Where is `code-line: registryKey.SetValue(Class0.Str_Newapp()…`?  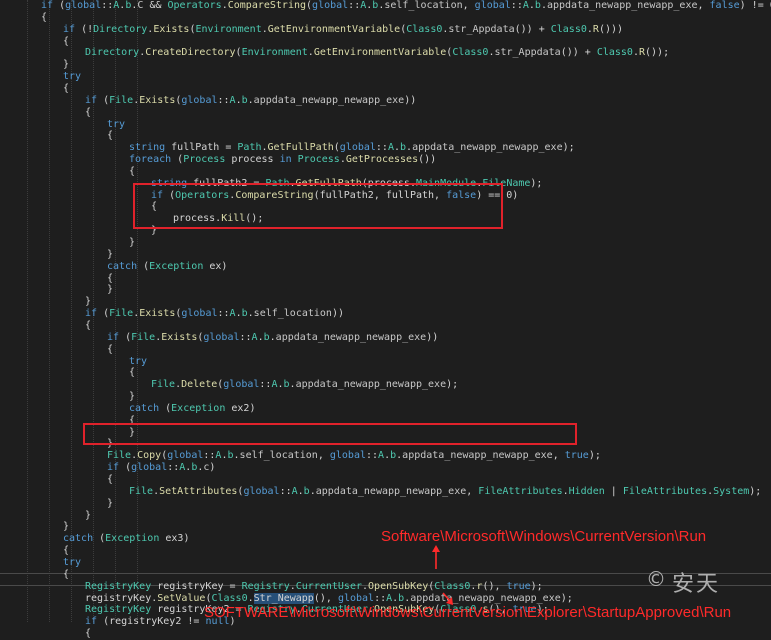
code-line: registryKey.SetValue(Class0.Str_Newapp()… is located at coordinates (329, 598).